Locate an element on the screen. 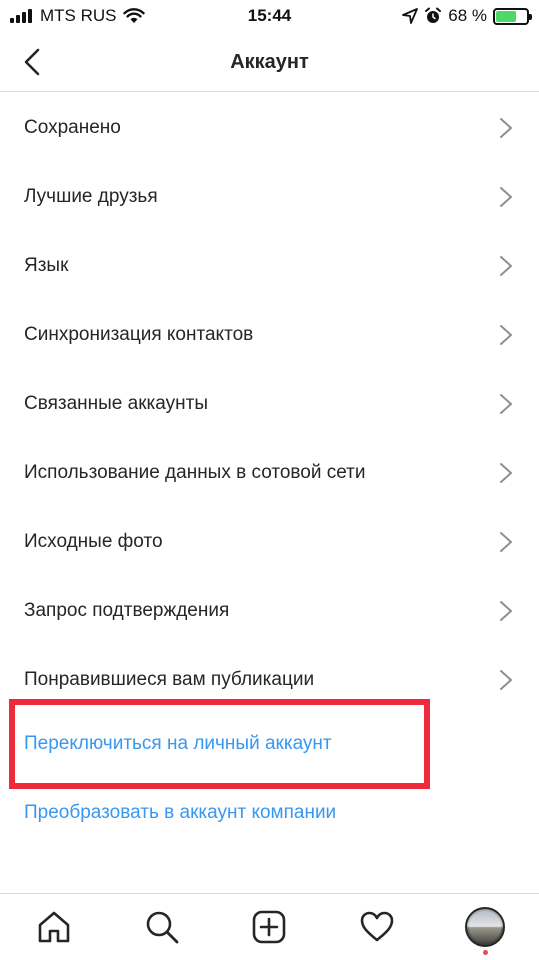  carrier-name: MTS RUS is located at coordinates (78, 15).